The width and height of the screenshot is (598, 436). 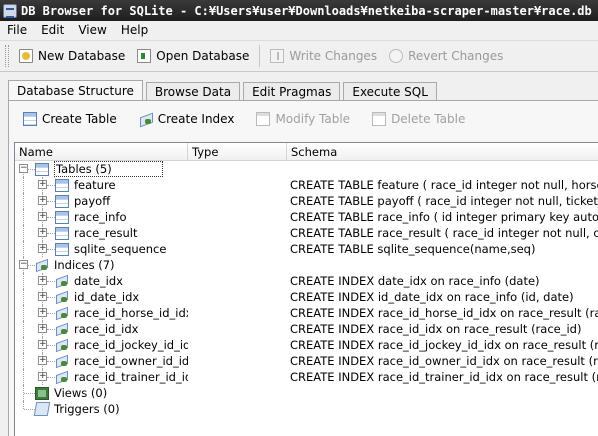 What do you see at coordinates (10, 10) in the screenshot?
I see `app-database-icon` at bounding box center [10, 10].